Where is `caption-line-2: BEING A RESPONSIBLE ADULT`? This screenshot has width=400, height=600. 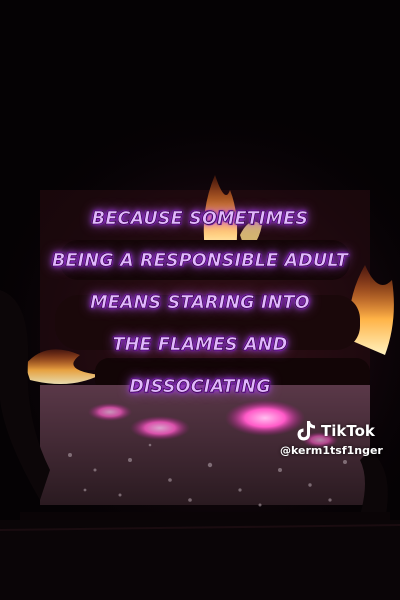
caption-line-2: BEING A RESPONSIBLE ADULT is located at coordinates (200, 261).